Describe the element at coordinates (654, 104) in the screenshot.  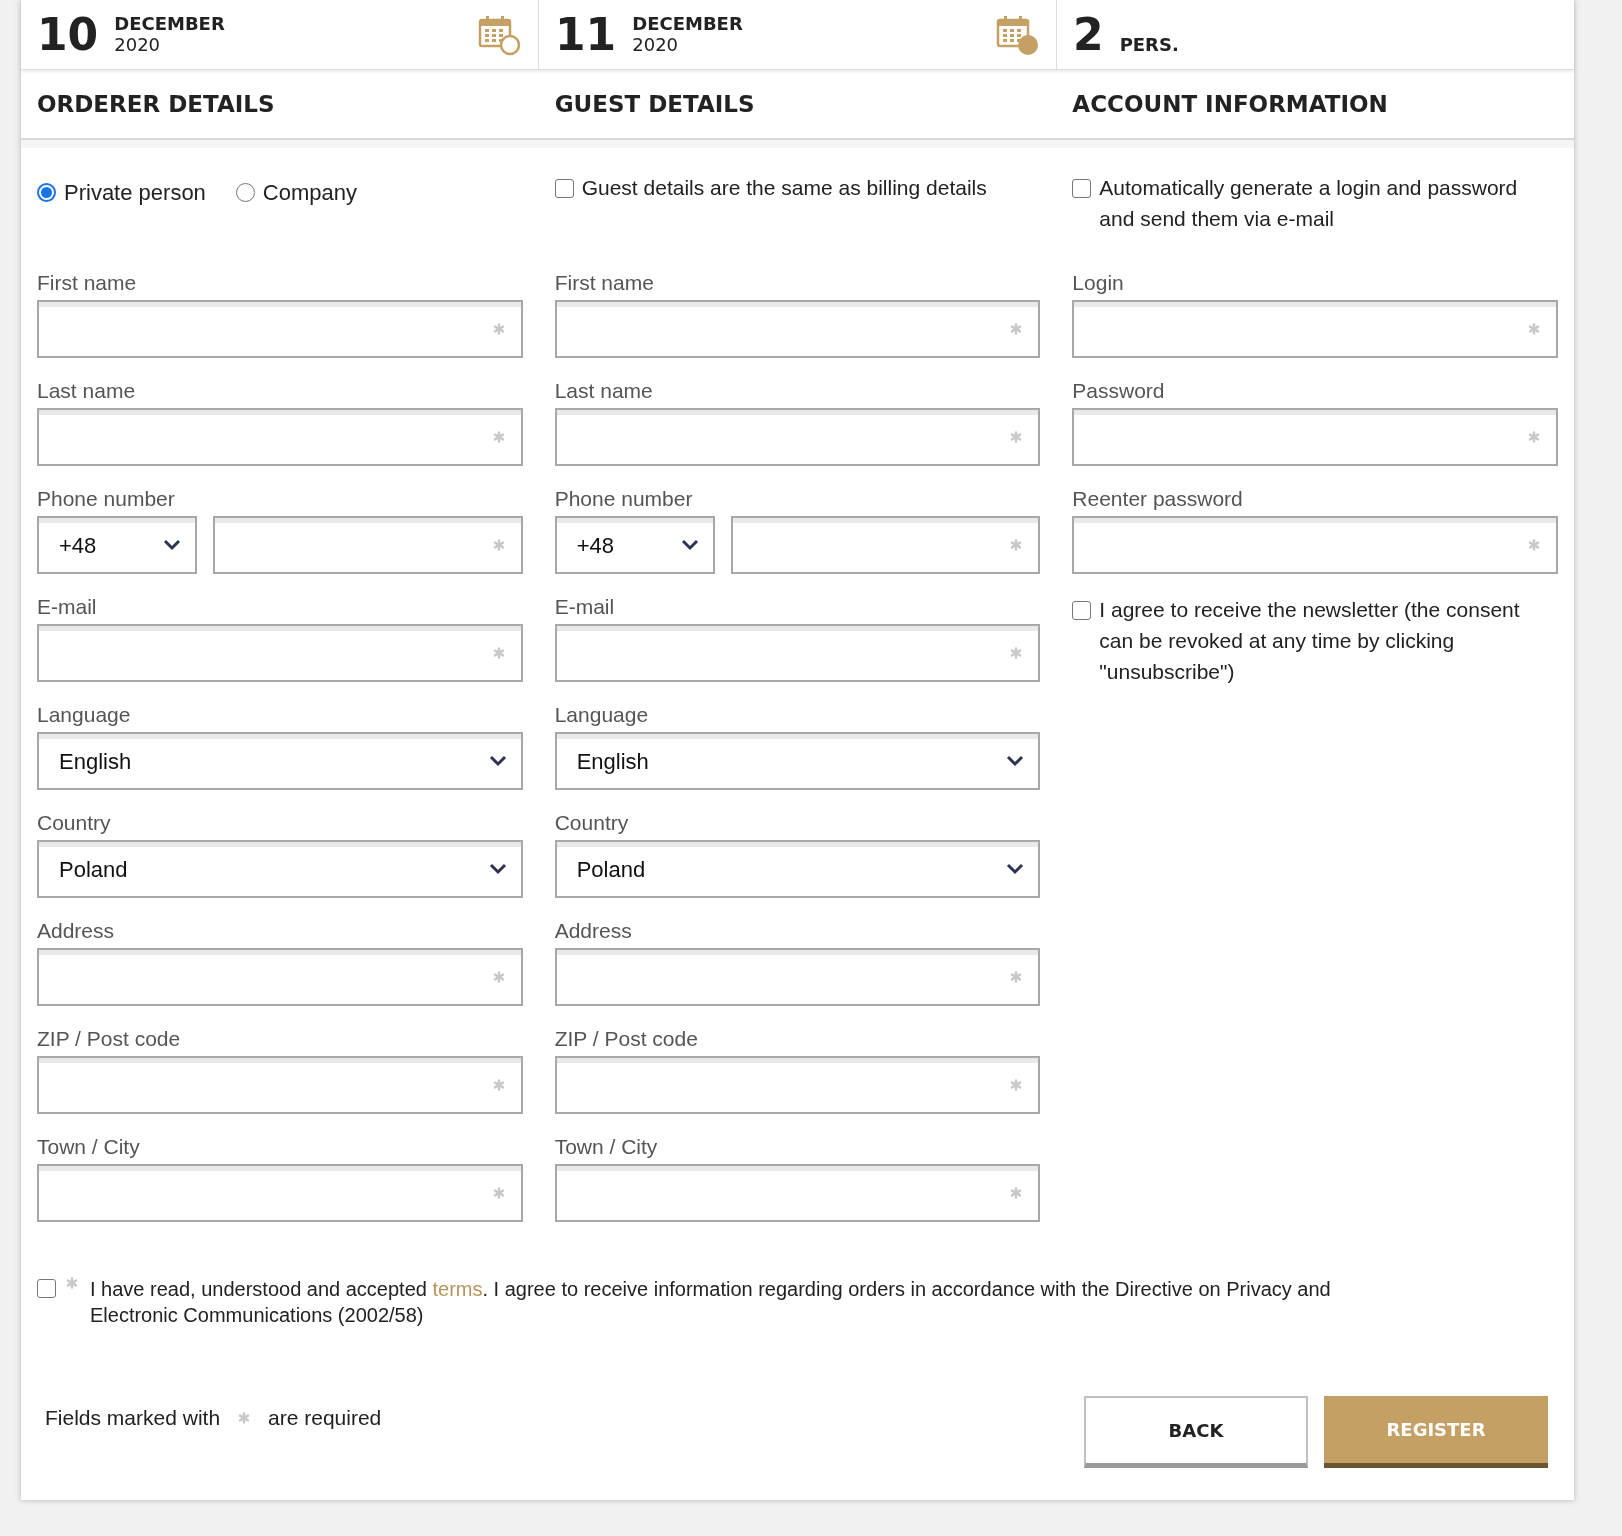
I see `section-title: GUEST DETAILS` at that location.